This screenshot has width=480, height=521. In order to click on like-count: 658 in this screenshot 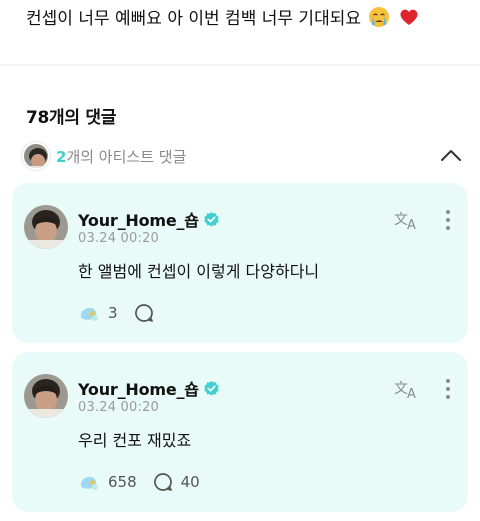, I will do `click(122, 482)`.